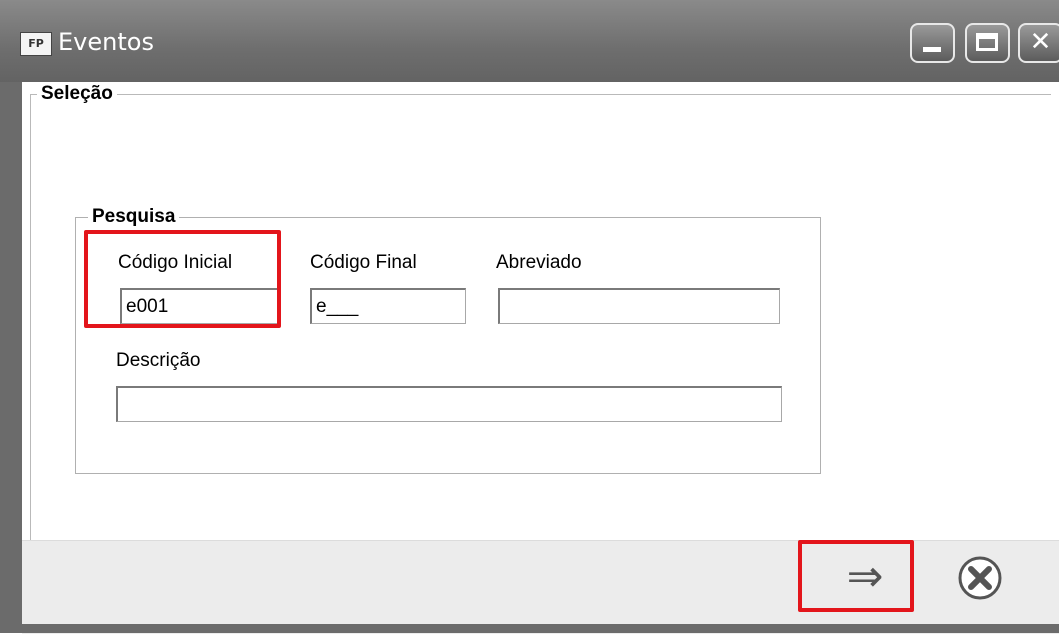  I want to click on descricao-input, so click(449, 404).